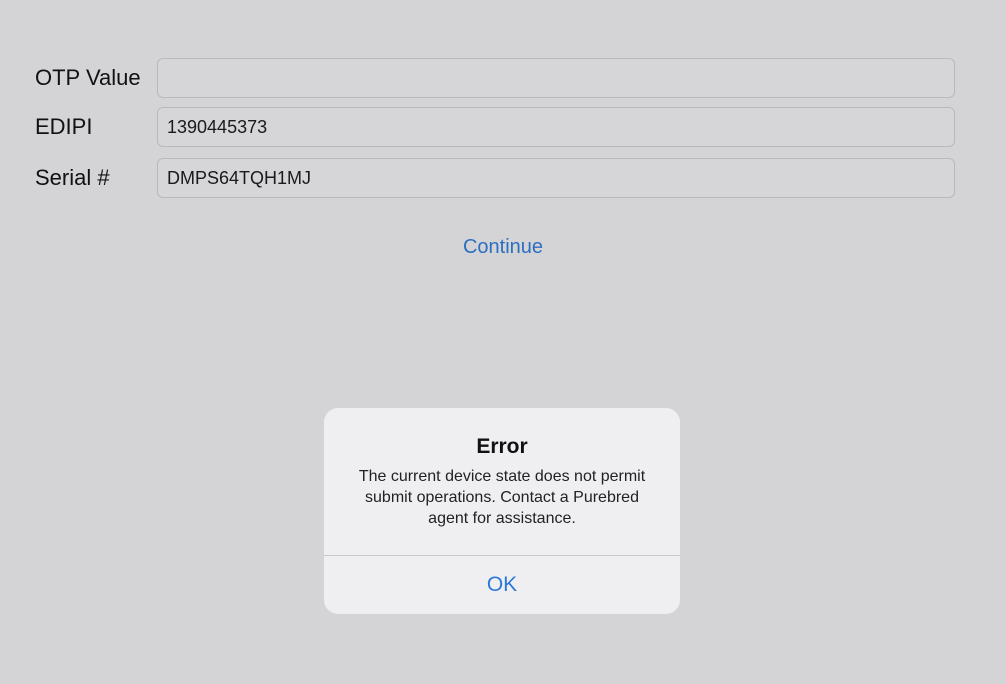 The image size is (1006, 684). I want to click on serial-label: Serial #, so click(72, 177).